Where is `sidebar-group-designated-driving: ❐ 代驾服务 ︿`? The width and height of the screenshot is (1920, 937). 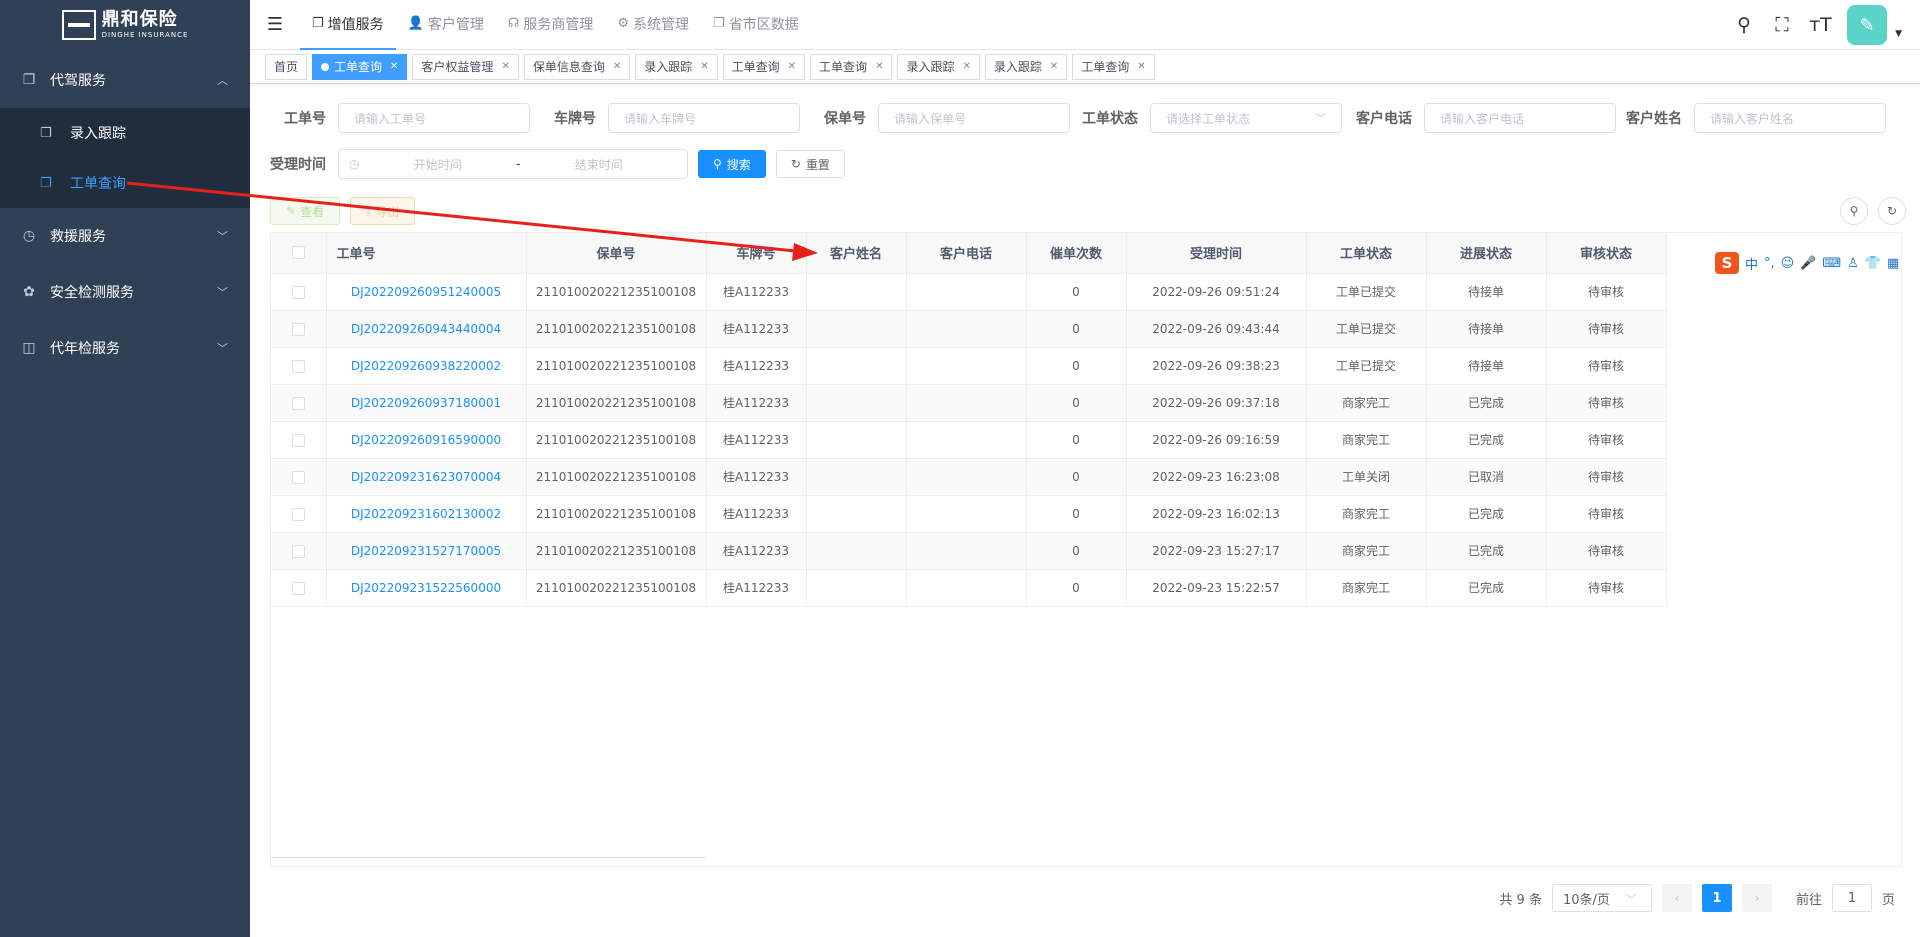 sidebar-group-designated-driving: ❐ 代驾服务 ︿ is located at coordinates (125, 80).